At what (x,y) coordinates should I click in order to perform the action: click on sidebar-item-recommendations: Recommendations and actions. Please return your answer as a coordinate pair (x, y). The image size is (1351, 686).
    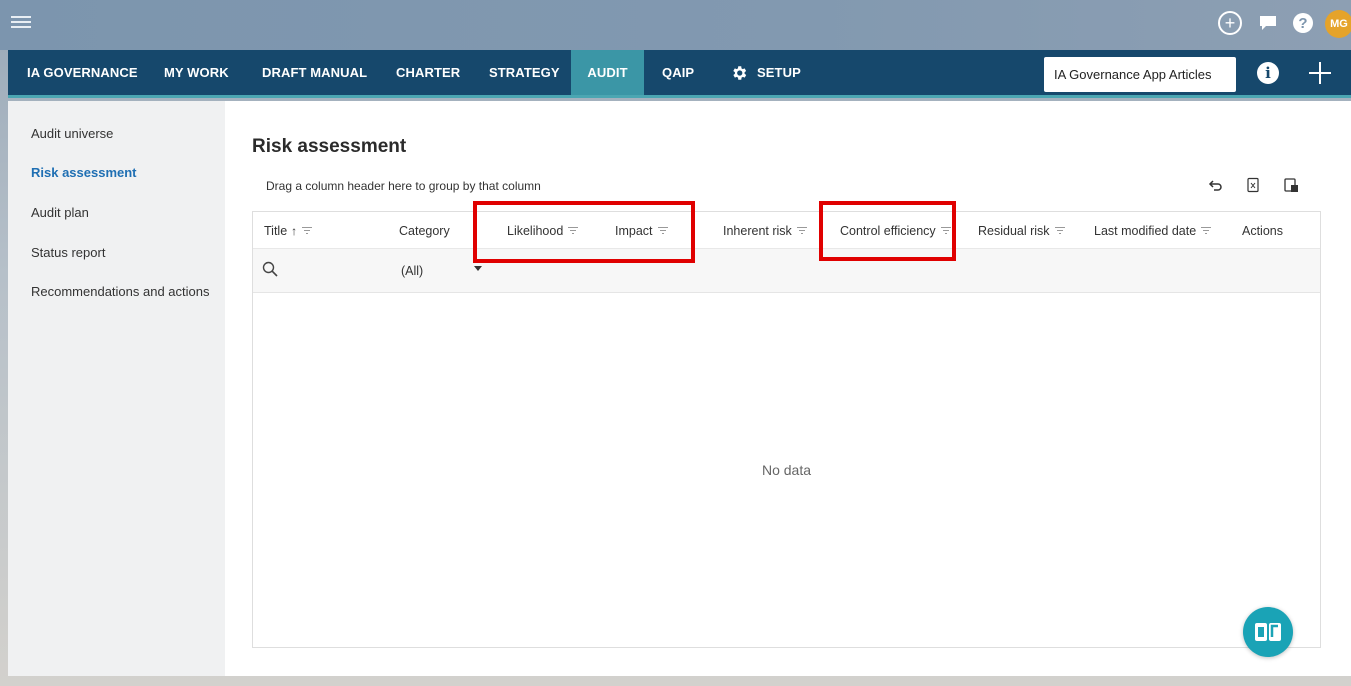
    Looking at the image, I should click on (120, 291).